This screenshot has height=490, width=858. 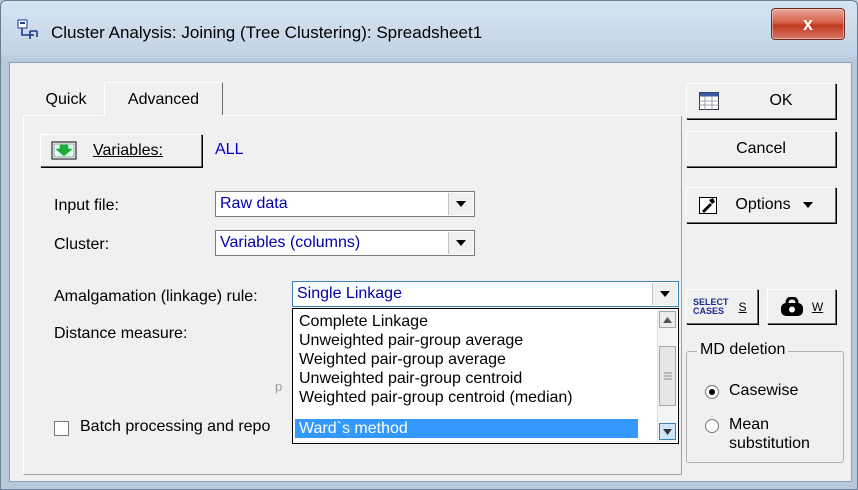 I want to click on spreadsheet-icon, so click(x=709, y=101).